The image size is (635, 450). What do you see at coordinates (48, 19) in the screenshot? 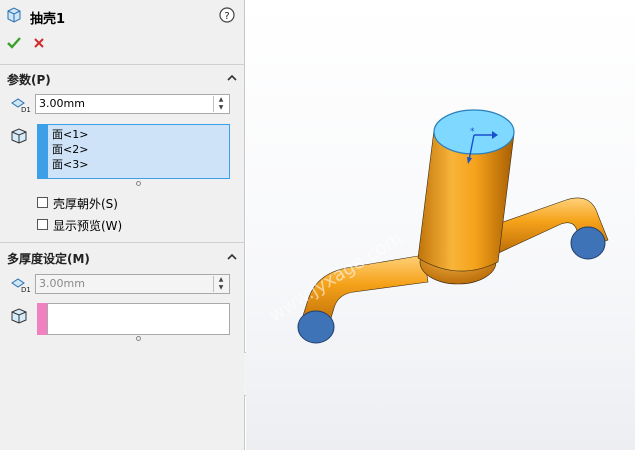
I see `feature-title: 抽壳1` at bounding box center [48, 19].